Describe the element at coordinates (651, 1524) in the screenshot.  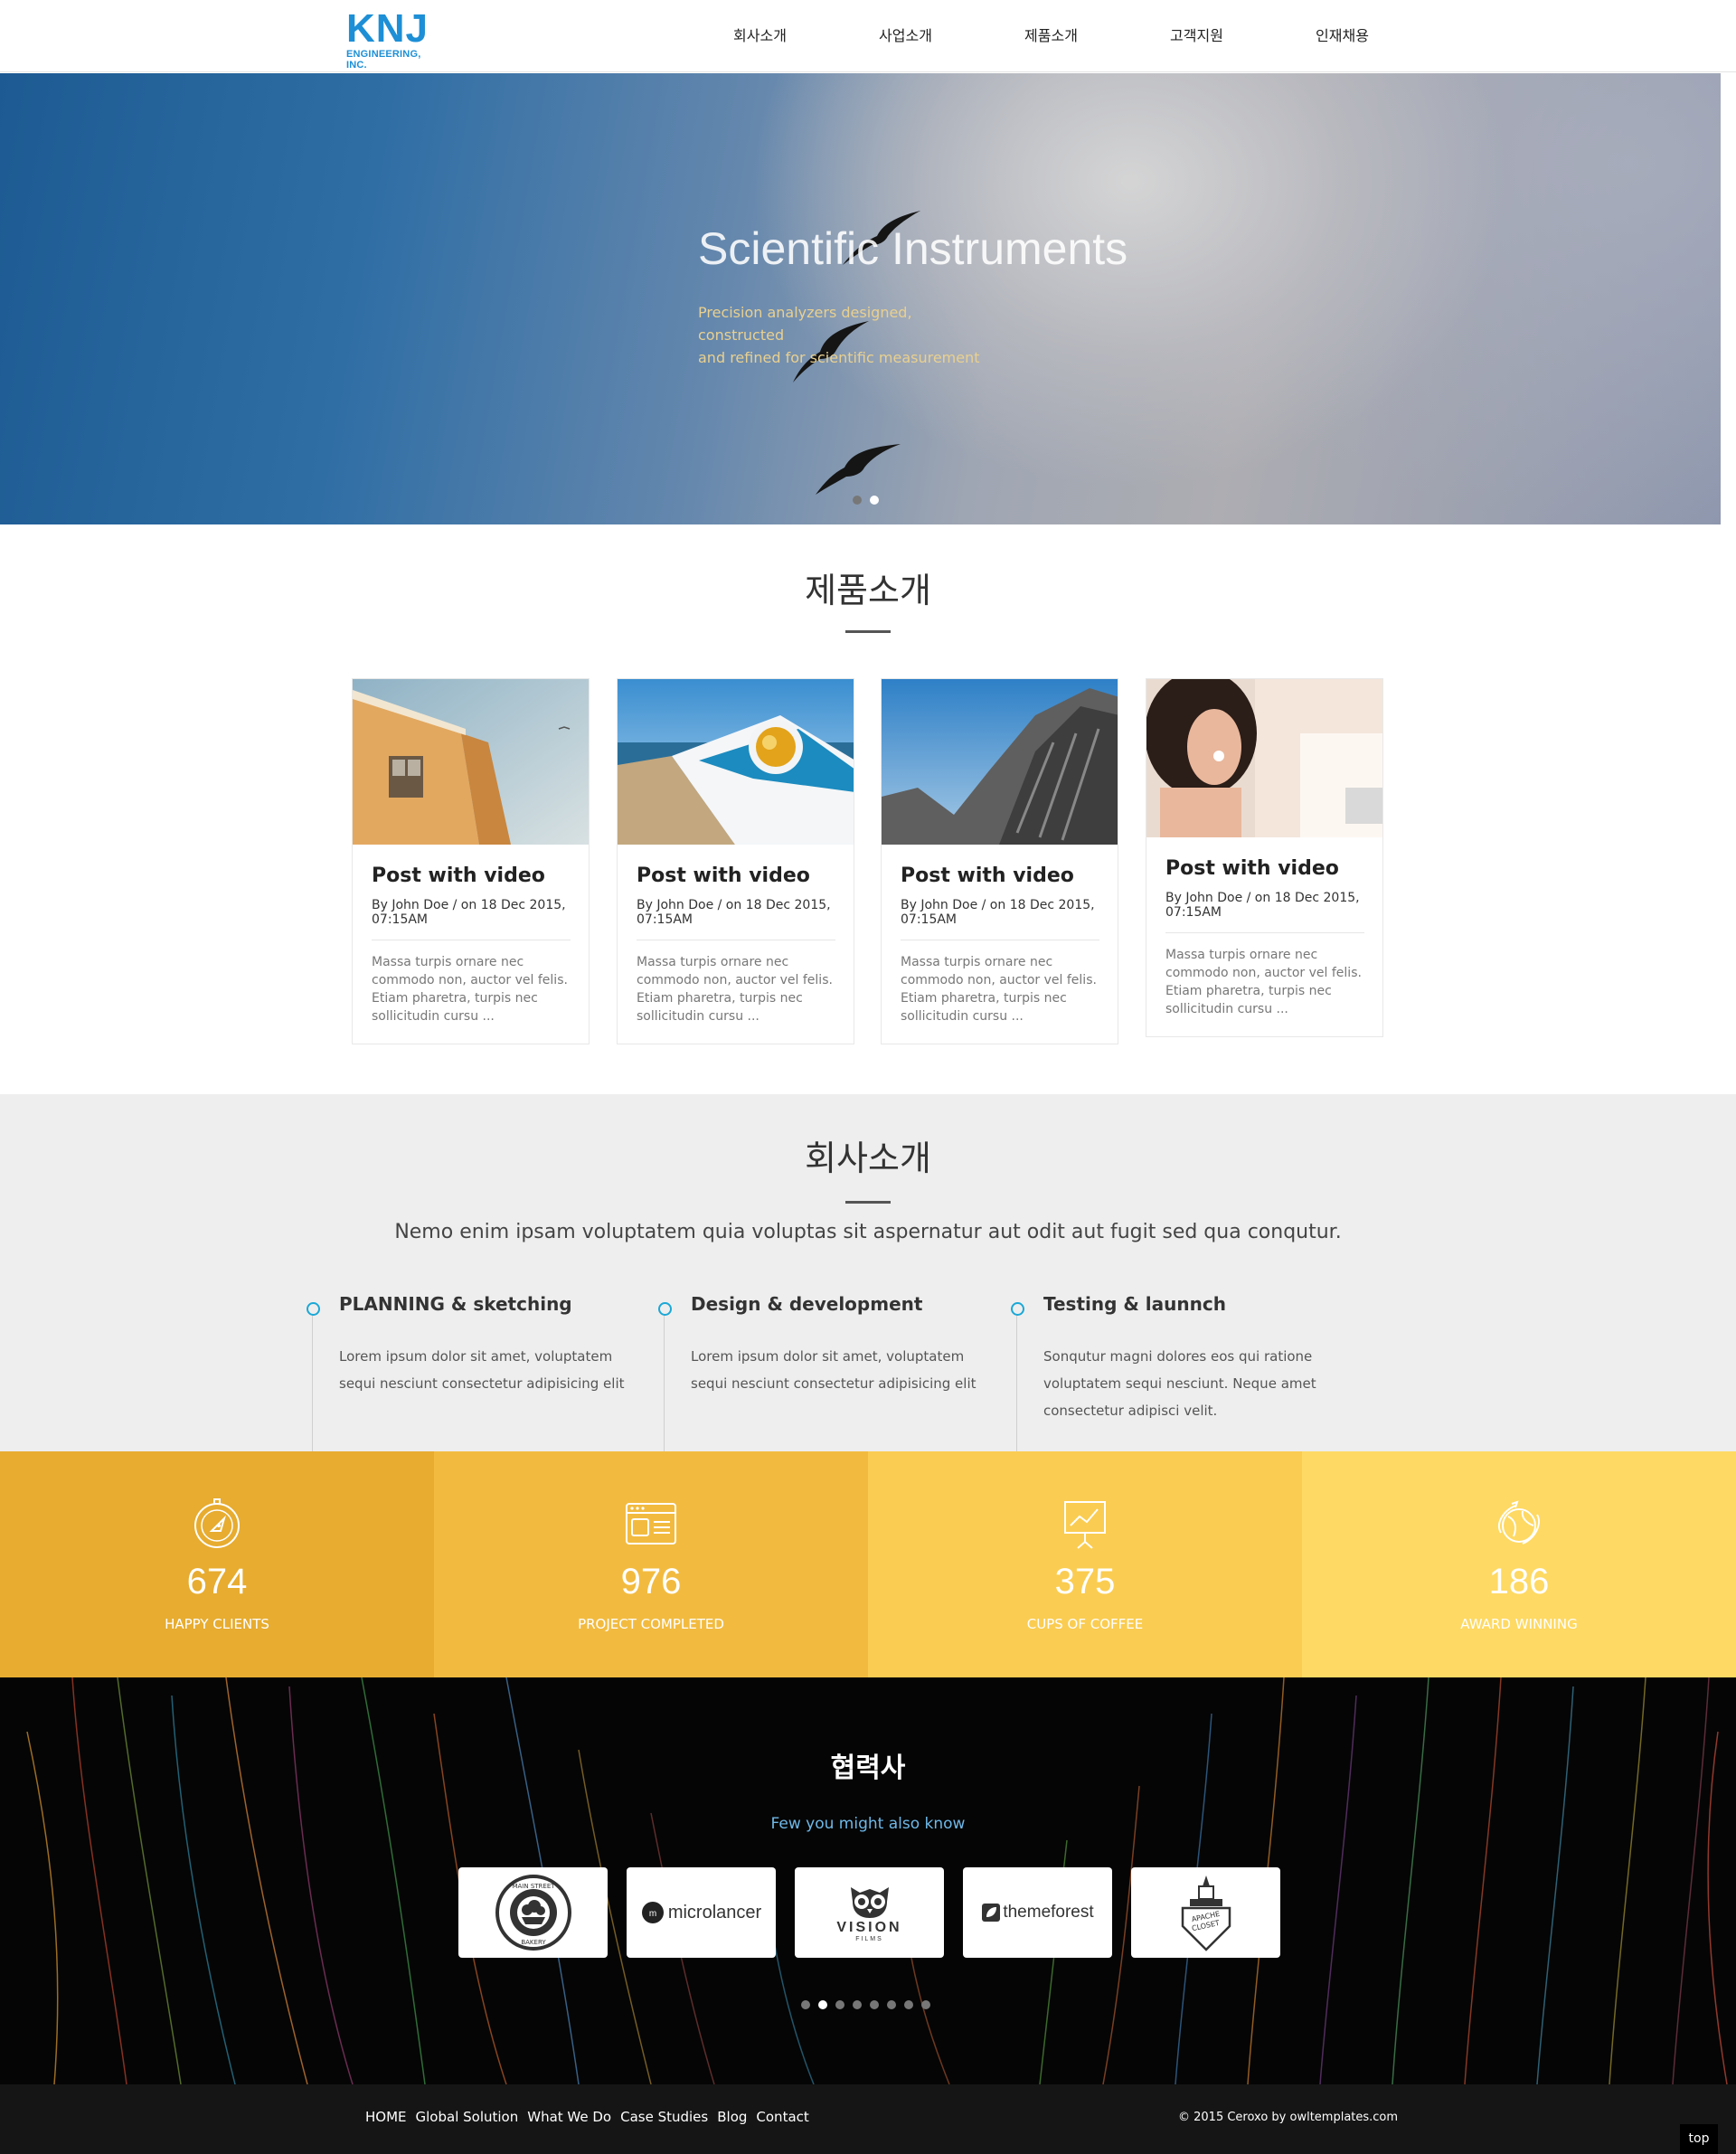
I see `browser-window-icon` at that location.